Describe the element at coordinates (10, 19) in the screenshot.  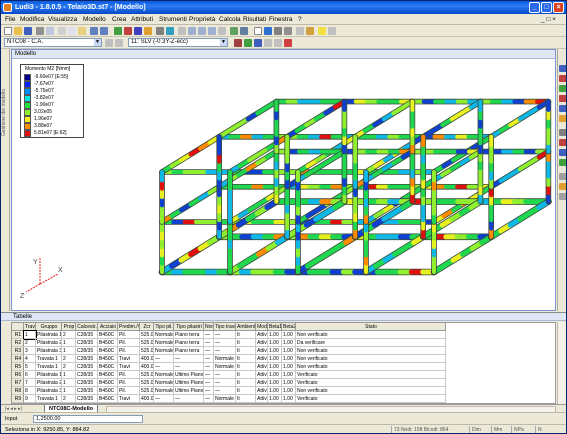
I see `menu-file: File` at that location.